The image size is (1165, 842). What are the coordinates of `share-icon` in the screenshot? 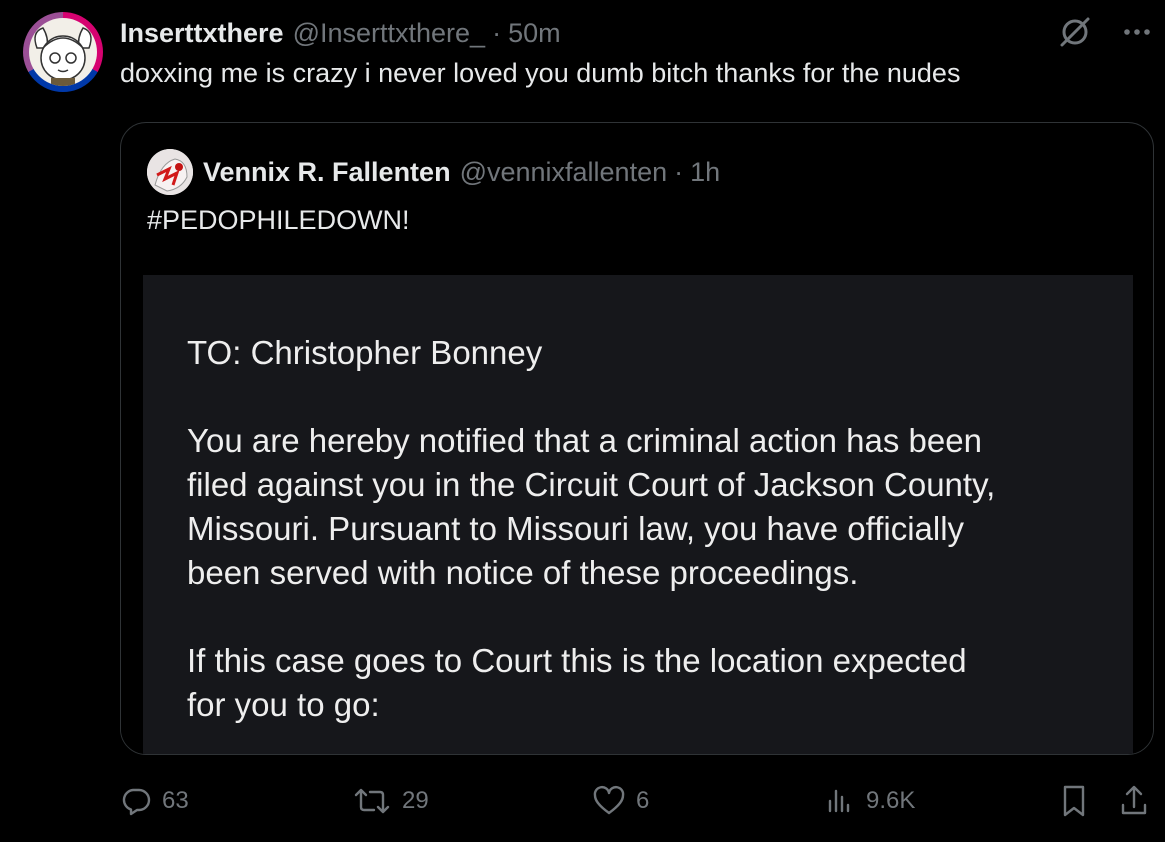 It's located at (1134, 801).